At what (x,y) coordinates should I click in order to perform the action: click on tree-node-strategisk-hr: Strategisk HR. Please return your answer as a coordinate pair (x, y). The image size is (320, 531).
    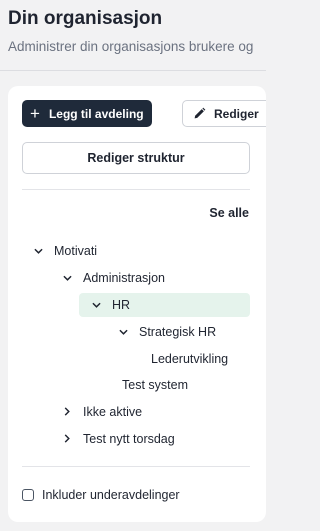
    Looking at the image, I should click on (166, 331).